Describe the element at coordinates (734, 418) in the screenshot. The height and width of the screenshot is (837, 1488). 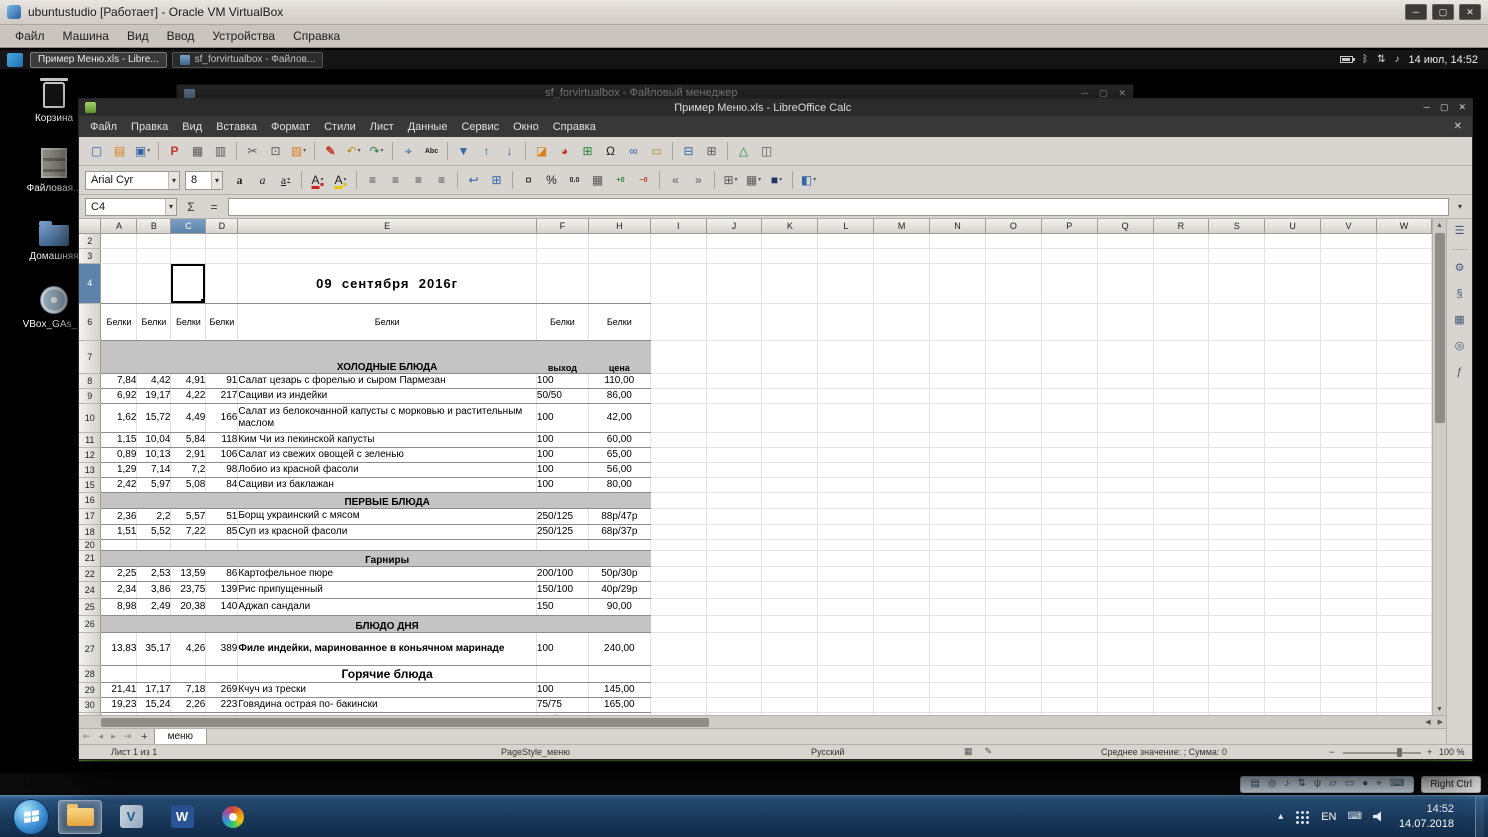
I see `cell-J10` at that location.